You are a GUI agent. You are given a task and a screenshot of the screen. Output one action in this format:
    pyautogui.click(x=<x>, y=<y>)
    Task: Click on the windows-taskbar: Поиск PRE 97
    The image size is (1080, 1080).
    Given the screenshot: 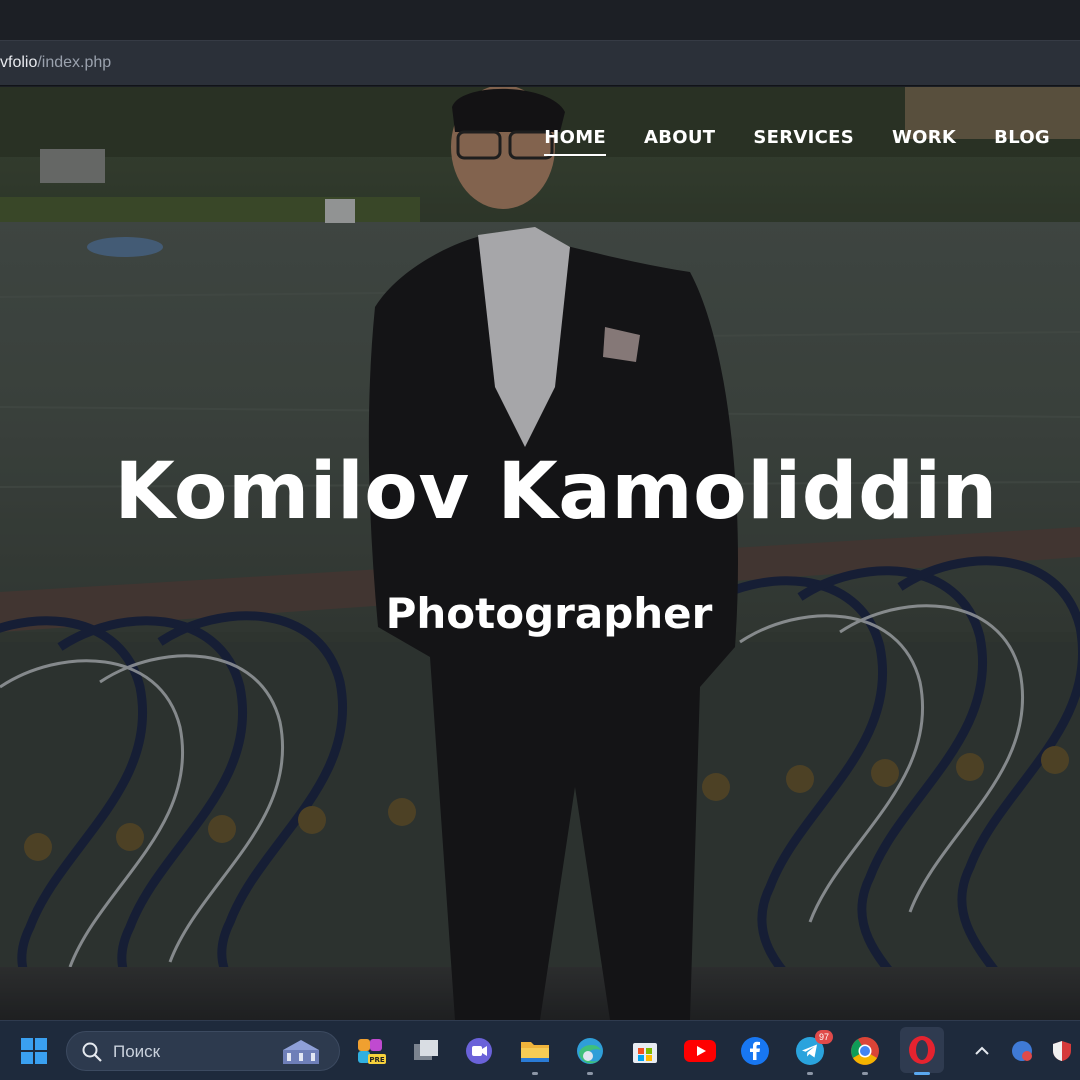 What is the action you would take?
    pyautogui.click(x=540, y=1050)
    